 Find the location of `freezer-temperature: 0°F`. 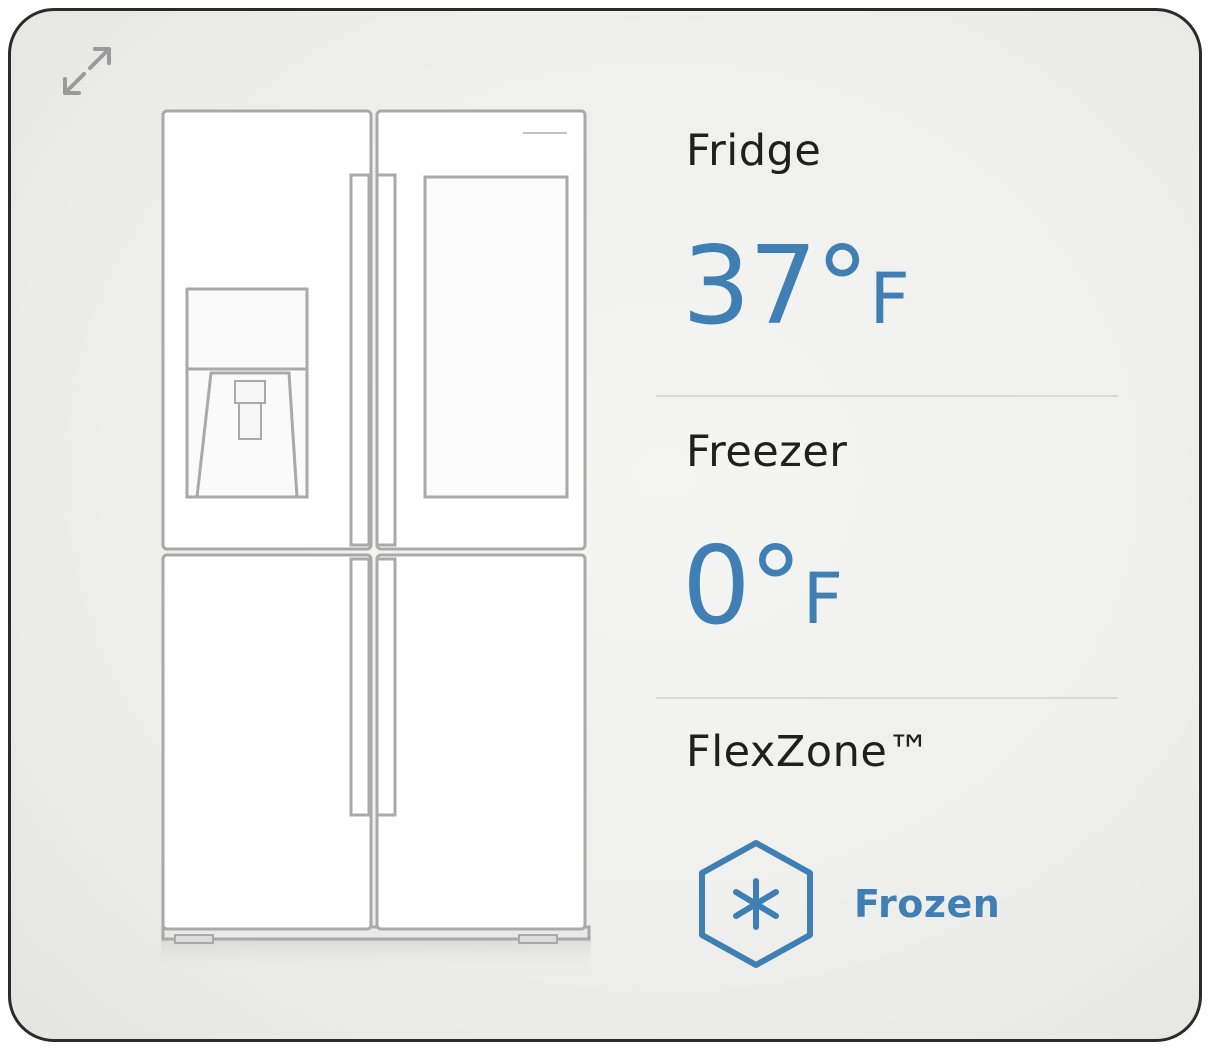

freezer-temperature: 0°F is located at coordinates (762, 587).